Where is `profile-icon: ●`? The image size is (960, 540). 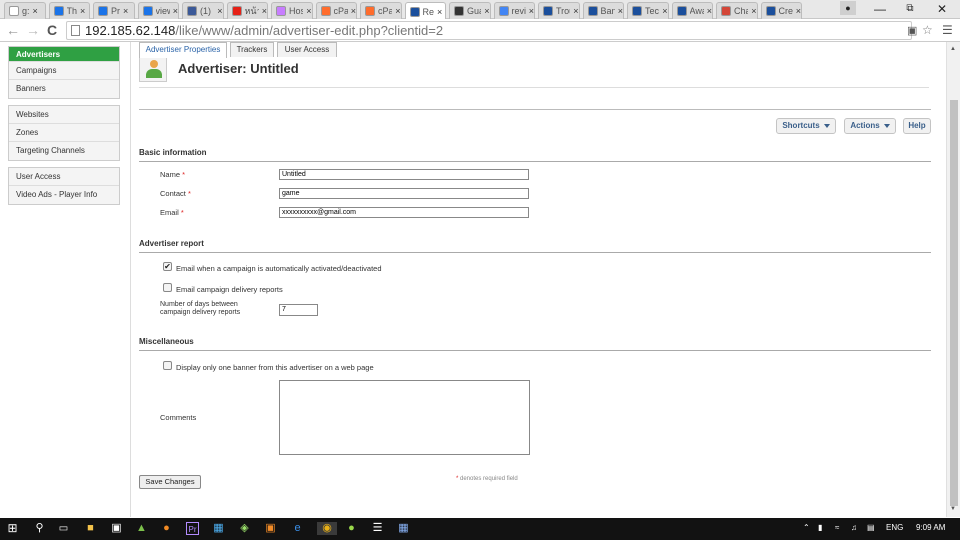 profile-icon: ● is located at coordinates (848, 8).